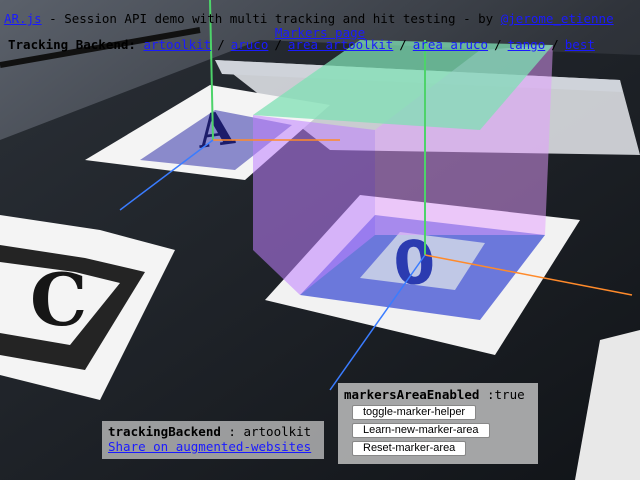 The height and width of the screenshot is (480, 640). What do you see at coordinates (450, 44) in the screenshot?
I see `backend-link-area-aruco: area aruco` at bounding box center [450, 44].